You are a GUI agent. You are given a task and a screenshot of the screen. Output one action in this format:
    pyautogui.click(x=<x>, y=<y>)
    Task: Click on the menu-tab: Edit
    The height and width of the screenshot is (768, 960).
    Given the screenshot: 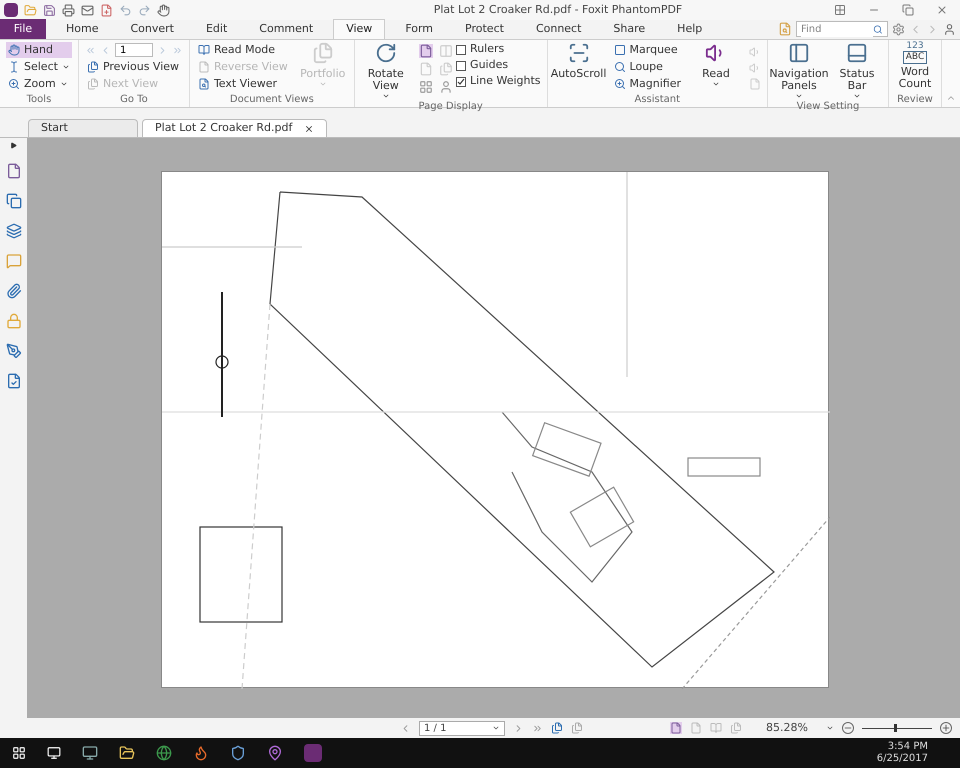 What is the action you would take?
    pyautogui.click(x=217, y=29)
    